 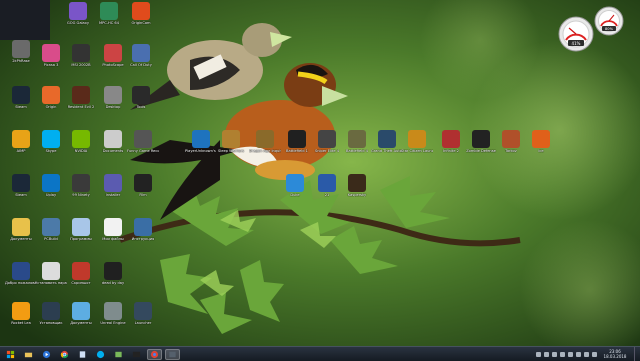 I want to click on desktop-icon-label: Funny Game Recorder, so click(x=143, y=151).